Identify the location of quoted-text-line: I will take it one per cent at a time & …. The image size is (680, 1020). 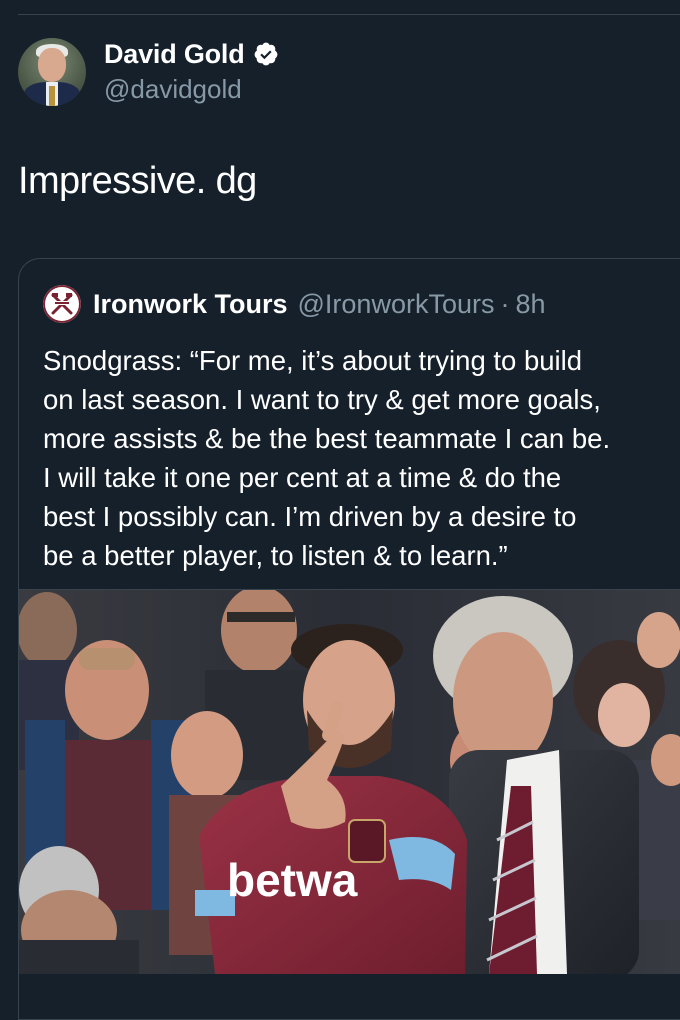
(302, 477).